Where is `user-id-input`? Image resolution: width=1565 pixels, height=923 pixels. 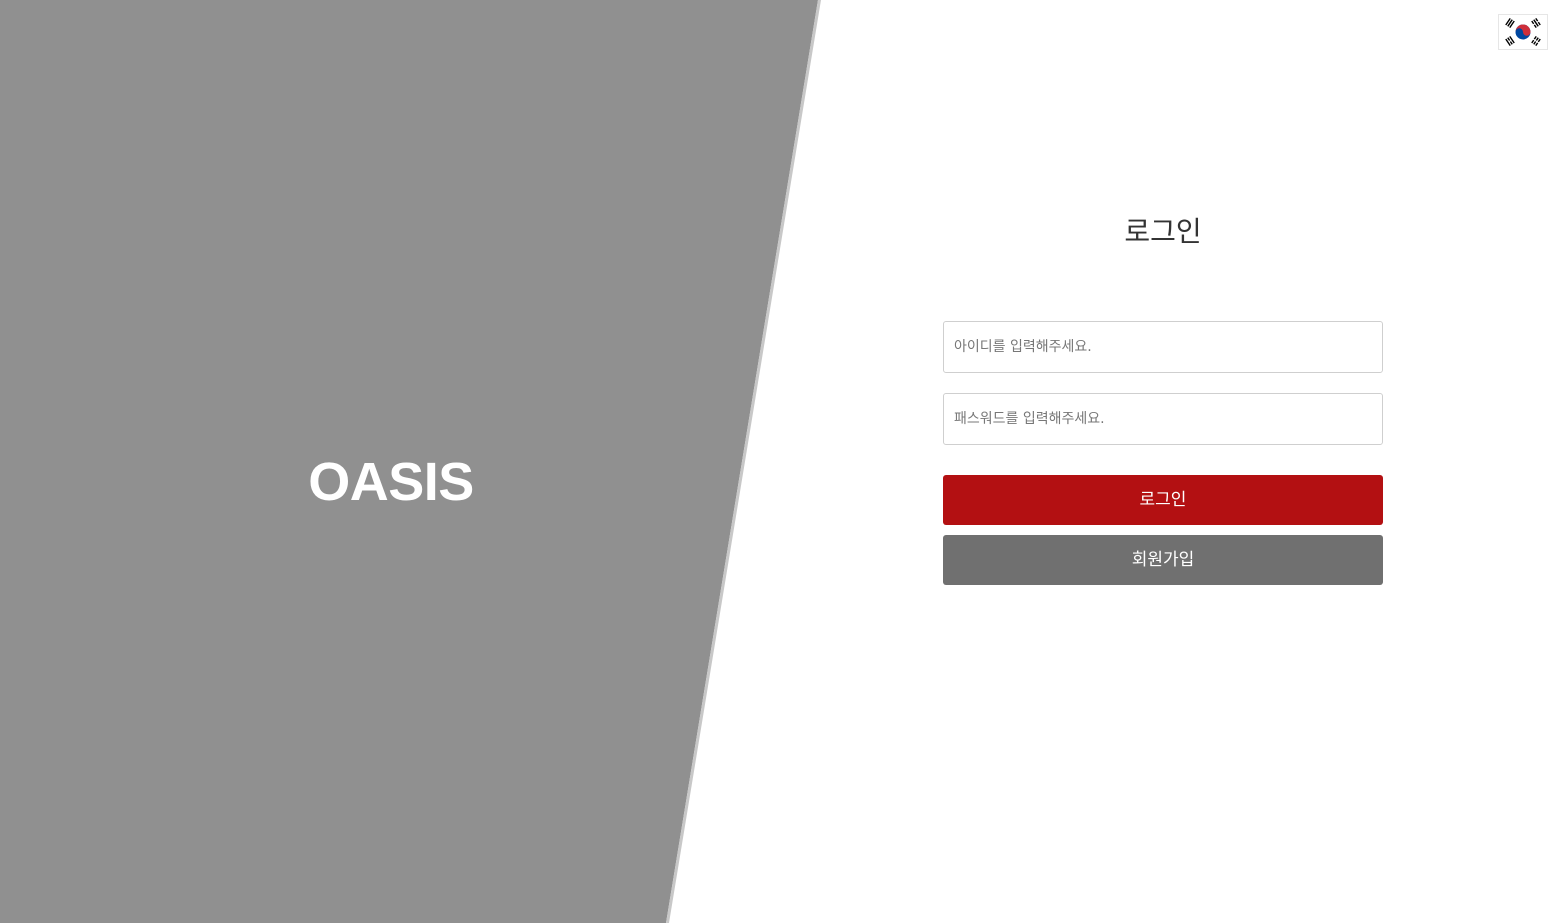 user-id-input is located at coordinates (1163, 347).